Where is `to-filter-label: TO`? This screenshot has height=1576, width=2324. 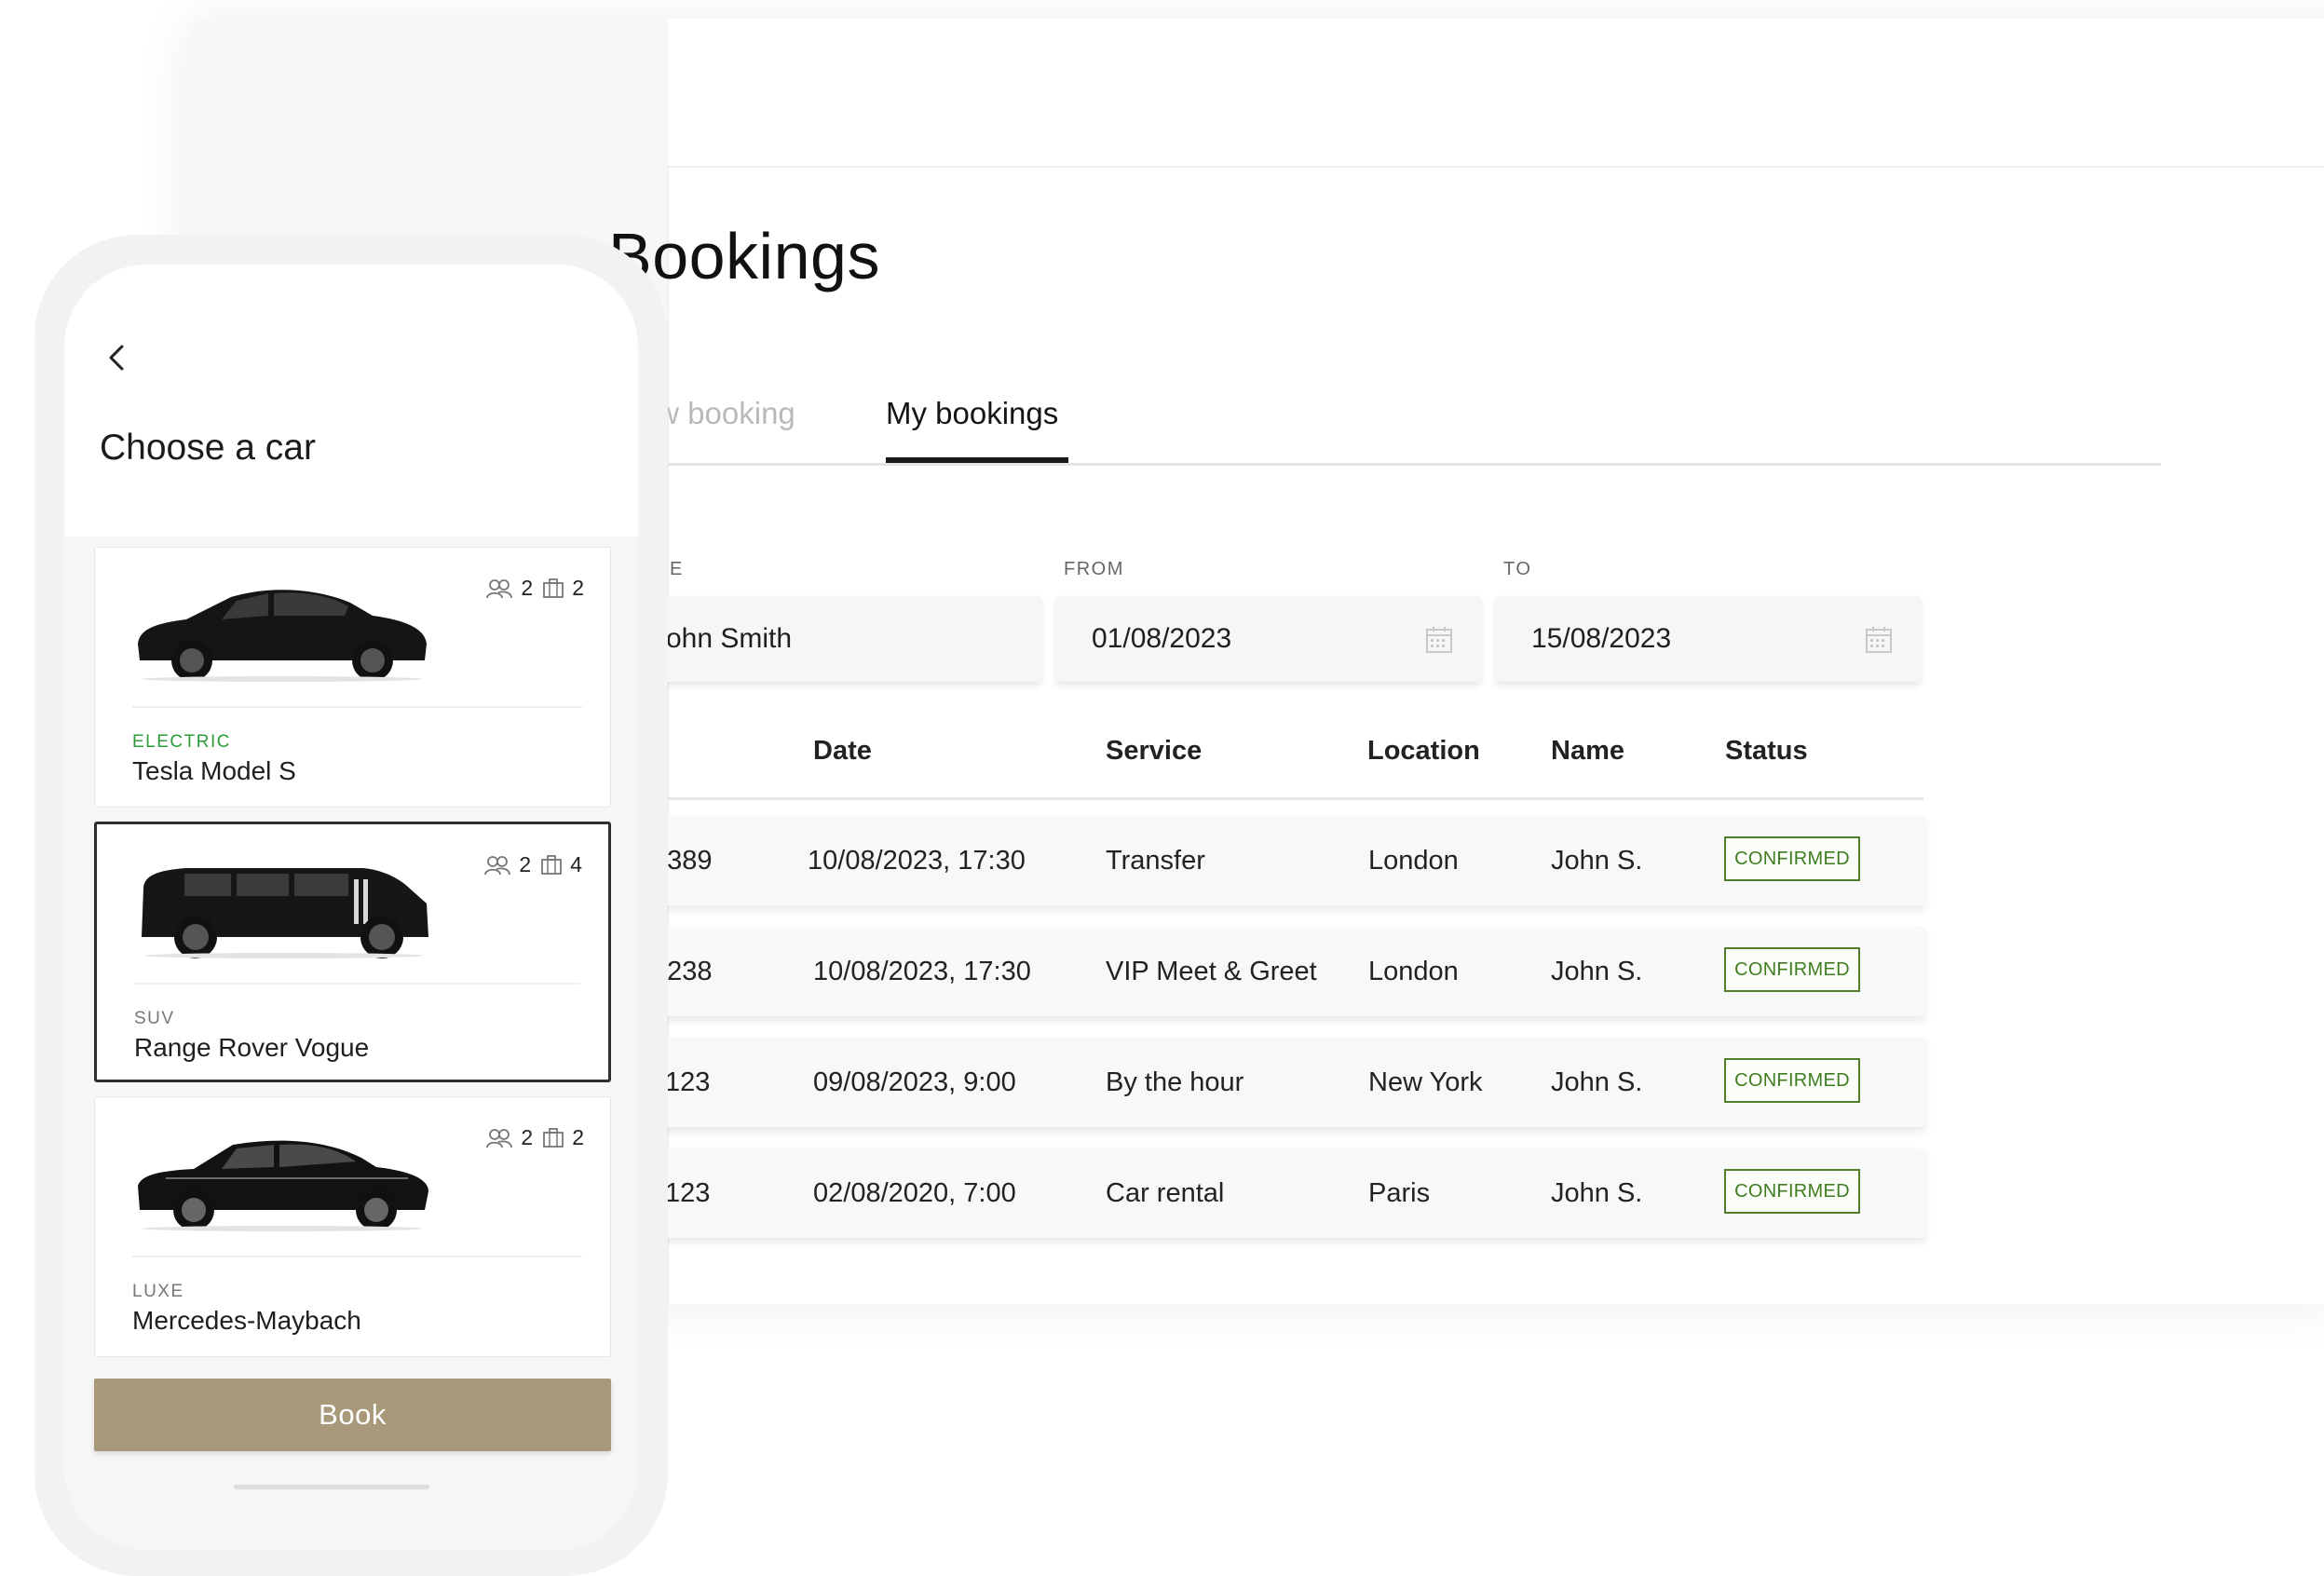 to-filter-label: TO is located at coordinates (1517, 569).